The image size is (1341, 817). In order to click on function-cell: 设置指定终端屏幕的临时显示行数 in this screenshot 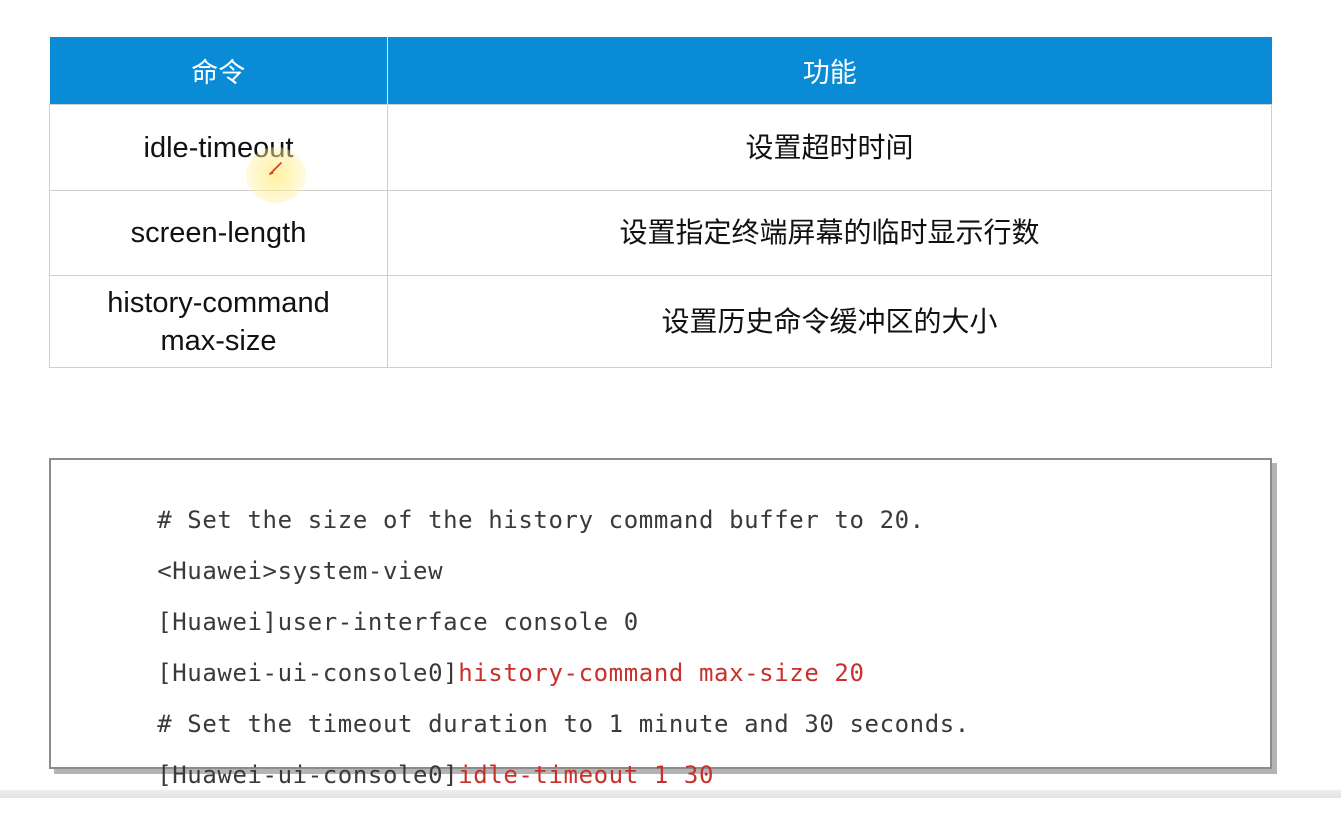, I will do `click(829, 233)`.